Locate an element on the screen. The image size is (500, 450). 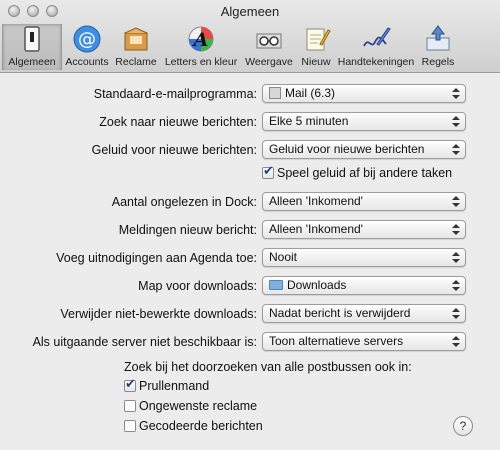
remove-downloads-popup: Nadat bericht is verwijderd is located at coordinates (364, 313).